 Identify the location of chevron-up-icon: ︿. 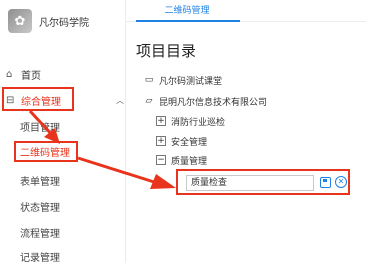
(120, 100).